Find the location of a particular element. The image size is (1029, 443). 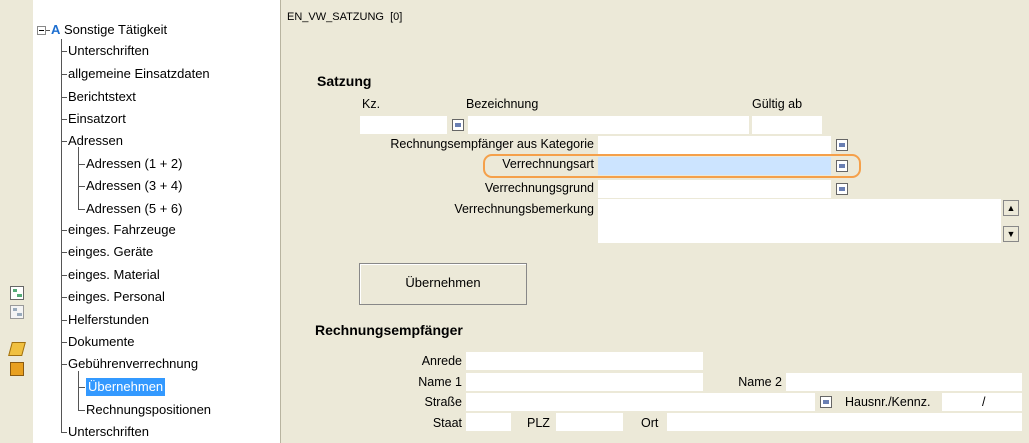

section-heading-rechnungsempfaenger: Rechnungsempfänger is located at coordinates (389, 330).